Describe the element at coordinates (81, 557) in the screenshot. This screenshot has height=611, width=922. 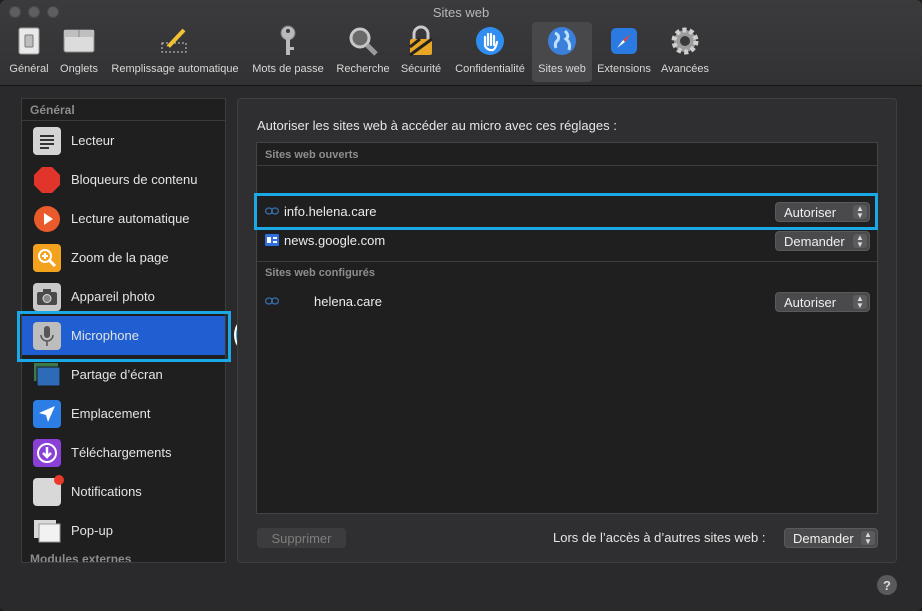
I see `sidebar-footer-header: Modules externes` at that location.